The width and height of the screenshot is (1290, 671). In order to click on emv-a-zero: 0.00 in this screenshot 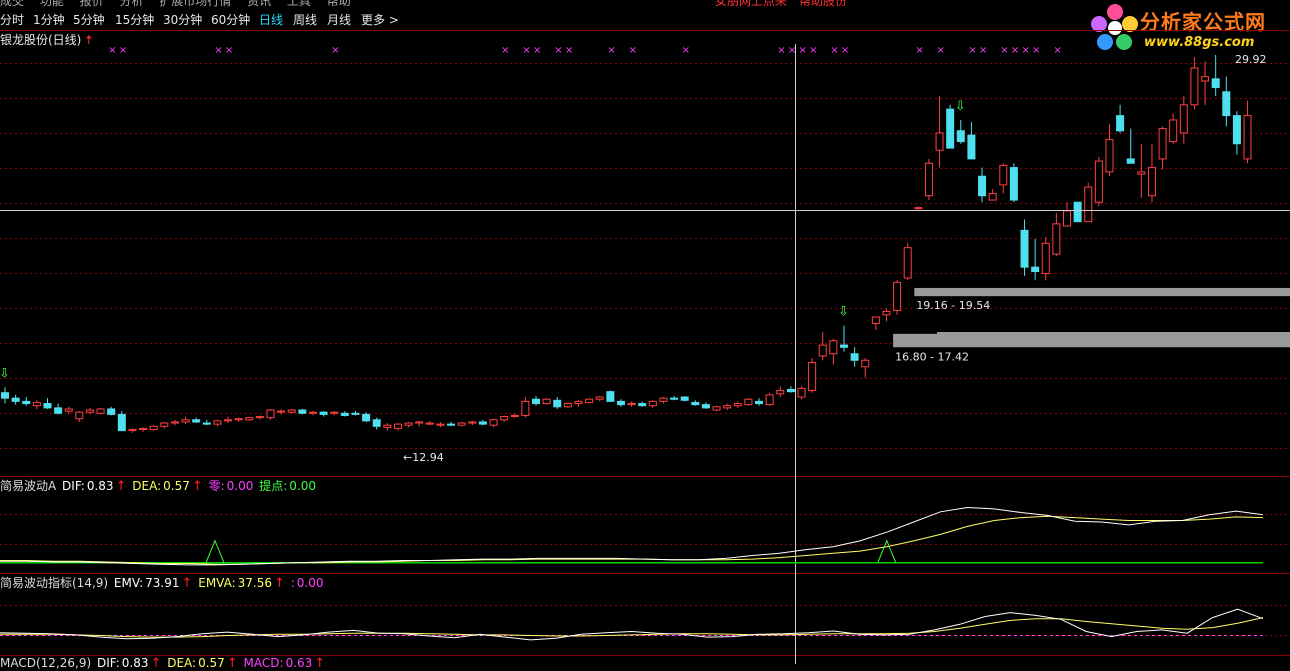, I will do `click(240, 486)`.